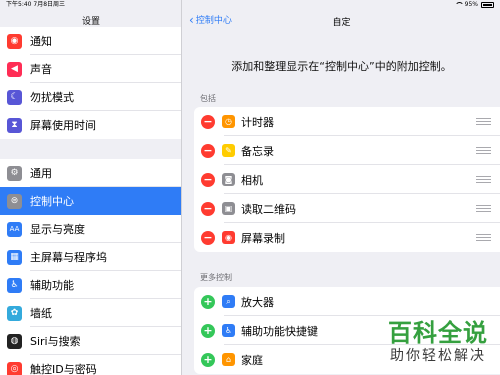 This screenshot has width=500, height=375. I want to click on battery-icon, so click(487, 5).